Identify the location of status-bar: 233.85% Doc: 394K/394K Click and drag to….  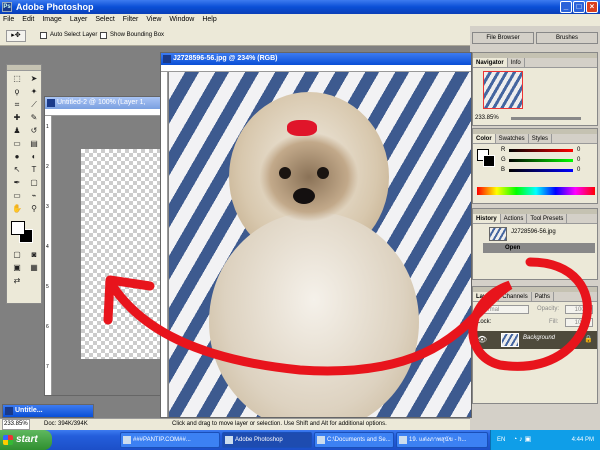
(235, 424).